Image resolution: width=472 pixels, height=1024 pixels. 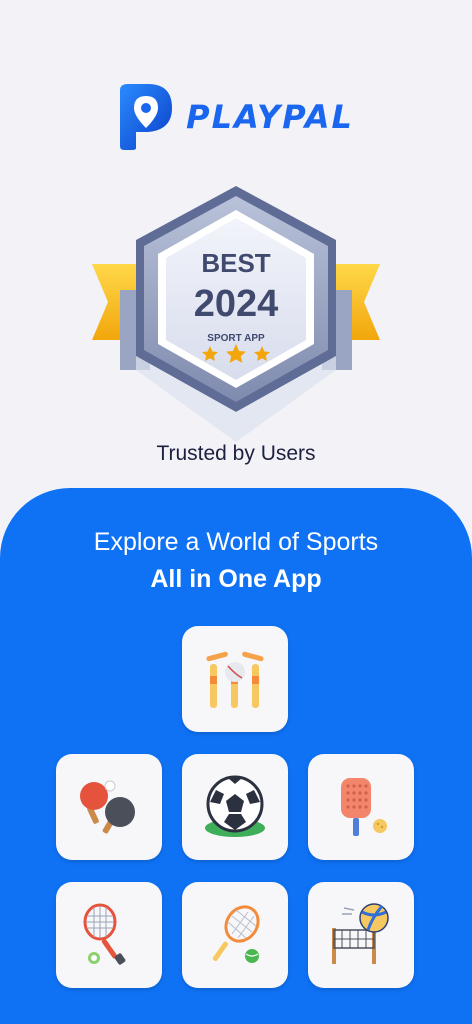 I want to click on table-tennis-paddles-icon, so click(x=107, y=807).